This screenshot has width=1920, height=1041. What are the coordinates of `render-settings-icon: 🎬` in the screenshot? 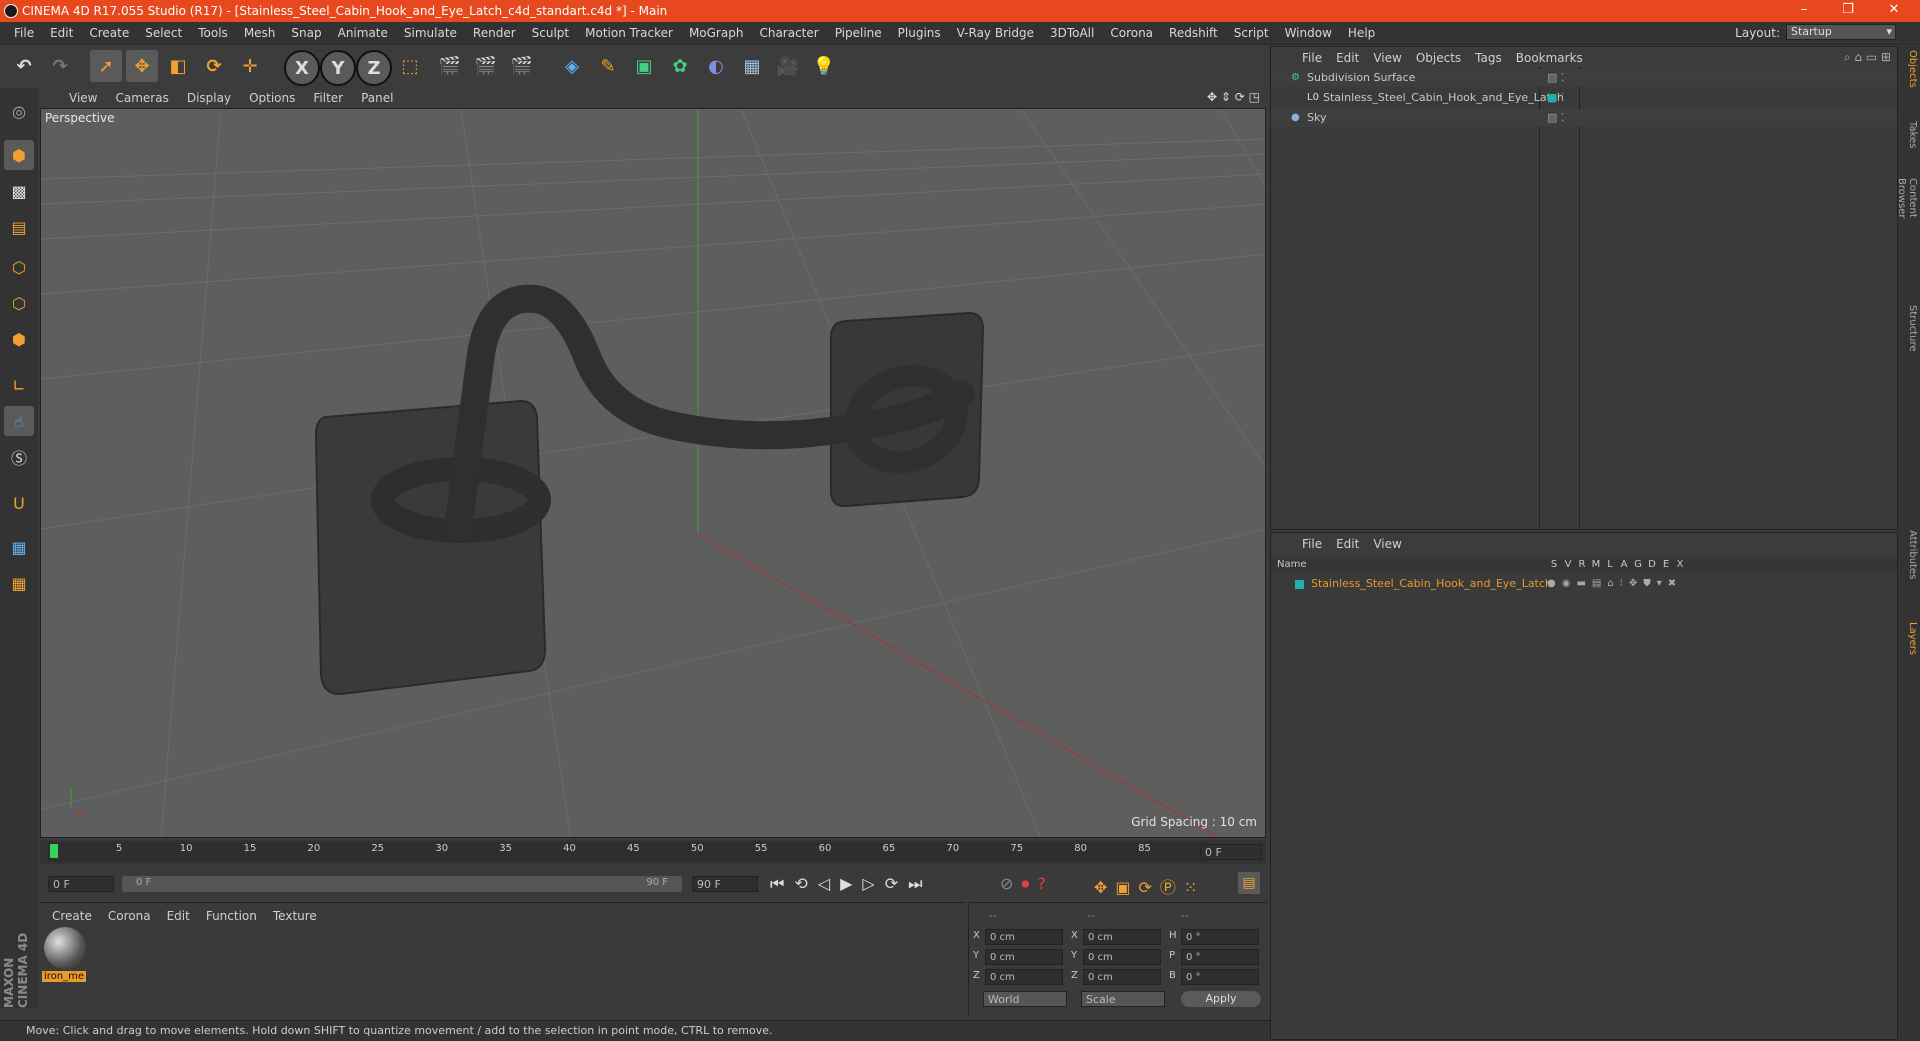 It's located at (522, 66).